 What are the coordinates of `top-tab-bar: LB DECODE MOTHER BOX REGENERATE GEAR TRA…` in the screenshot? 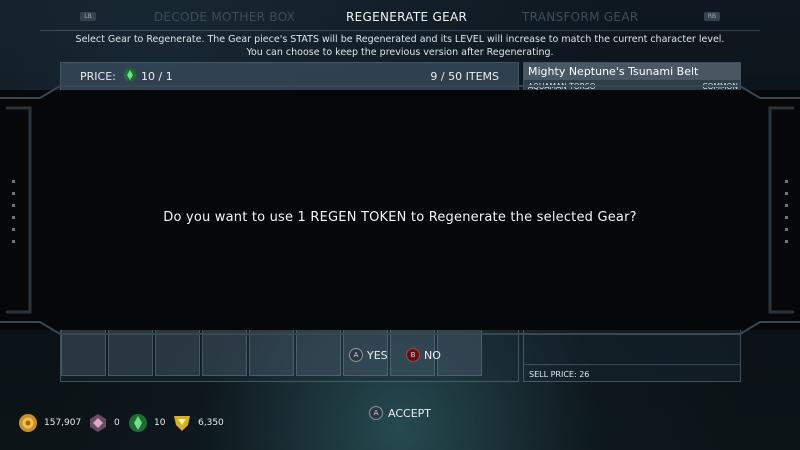 It's located at (400, 16).